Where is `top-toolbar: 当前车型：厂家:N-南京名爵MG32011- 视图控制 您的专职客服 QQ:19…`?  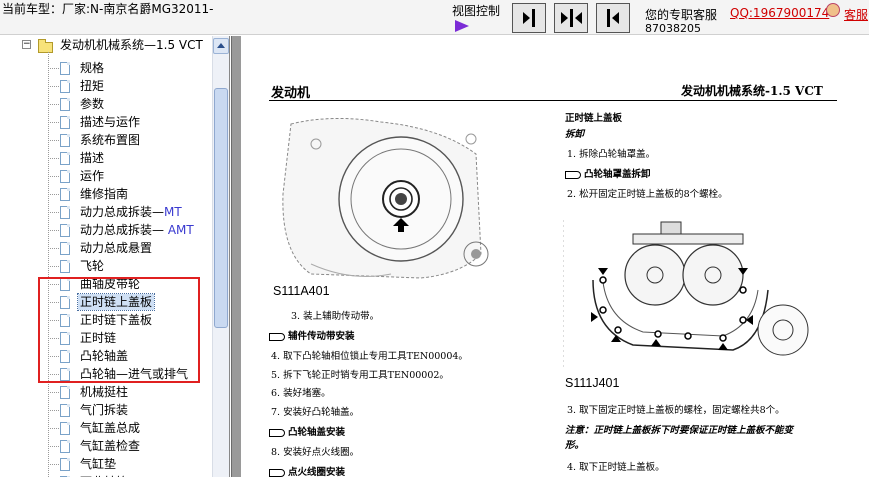
top-toolbar: 当前车型：厂家:N-南京名爵MG32011- 视图控制 您的专职客服 QQ:19… is located at coordinates (434, 17).